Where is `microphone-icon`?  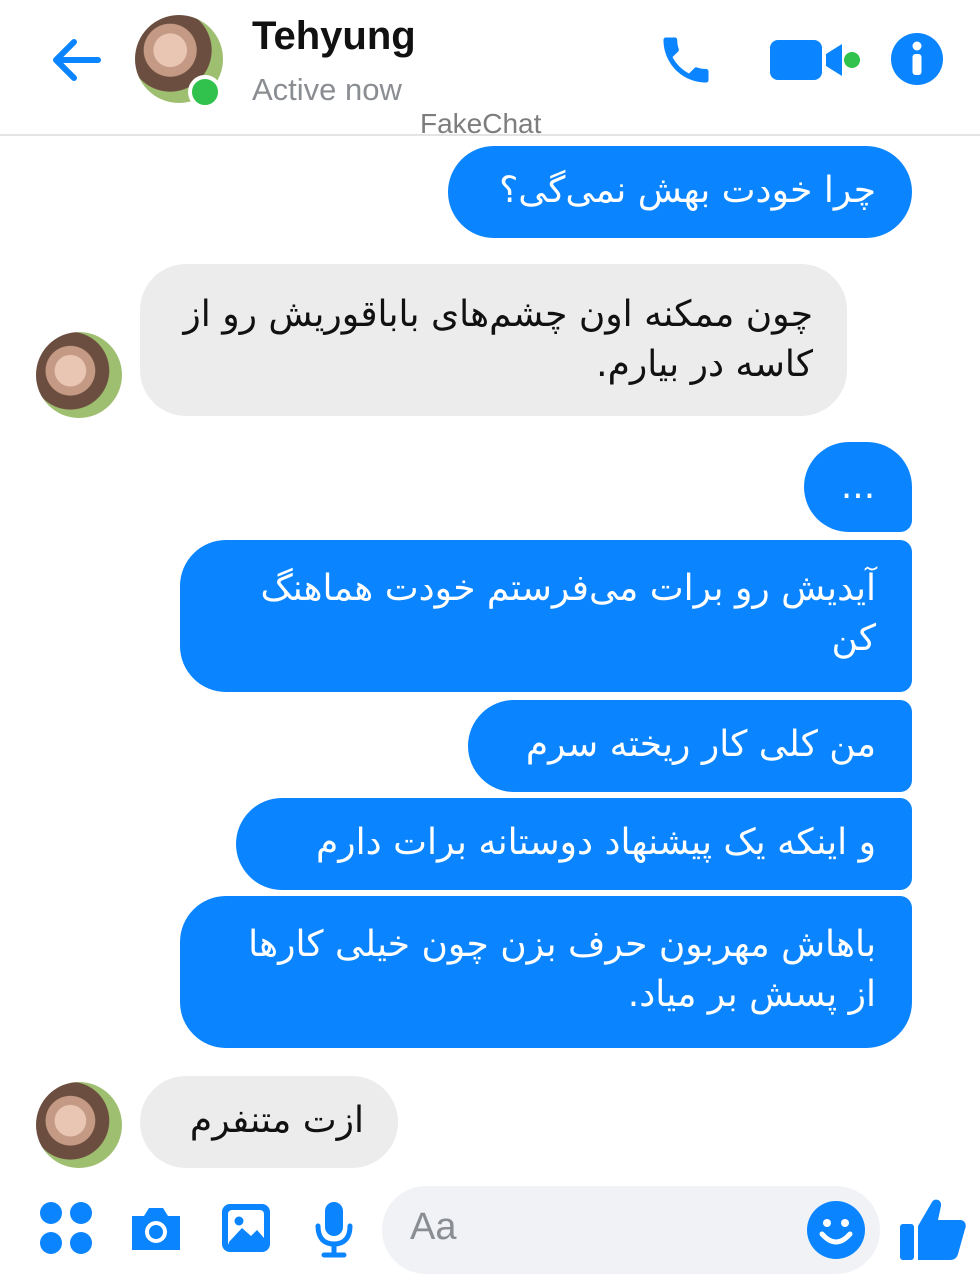 microphone-icon is located at coordinates (334, 1229).